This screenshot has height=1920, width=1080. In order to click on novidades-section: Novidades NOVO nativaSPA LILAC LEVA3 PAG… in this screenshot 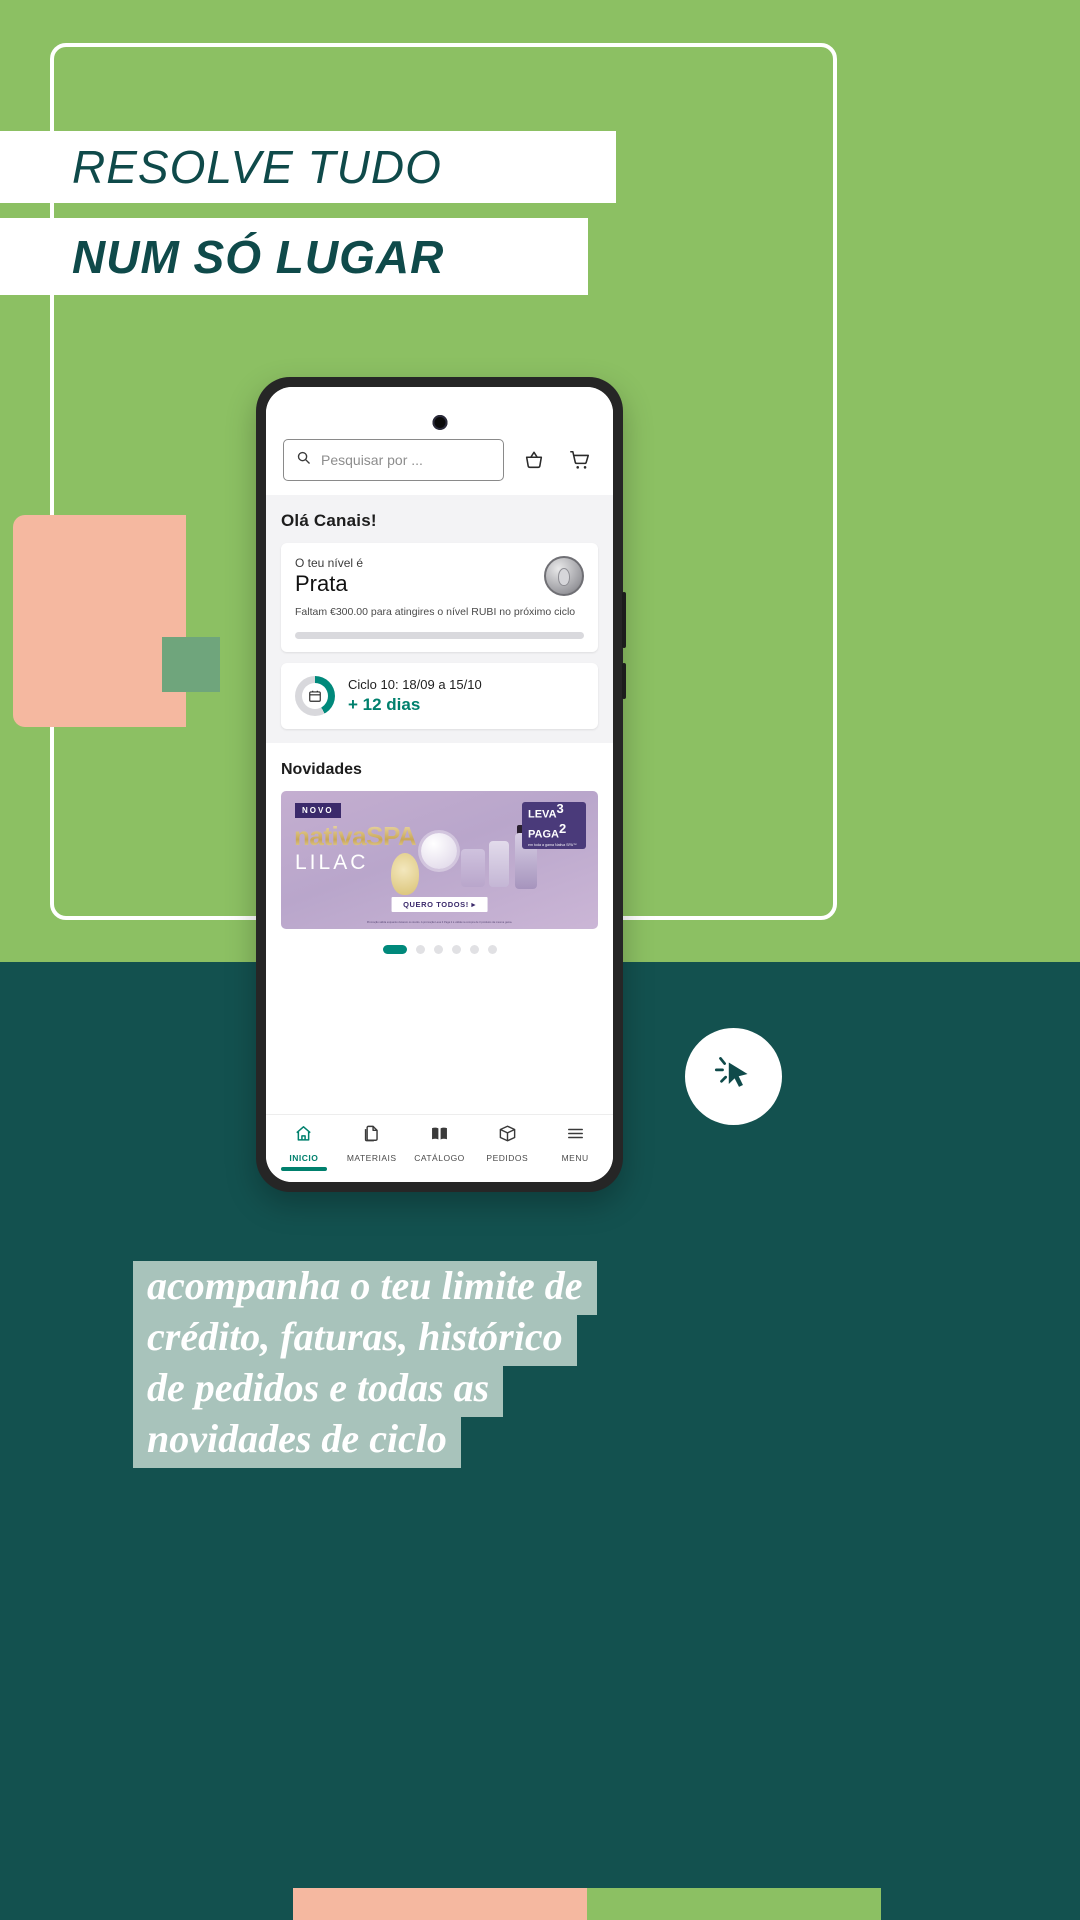, I will do `click(439, 928)`.